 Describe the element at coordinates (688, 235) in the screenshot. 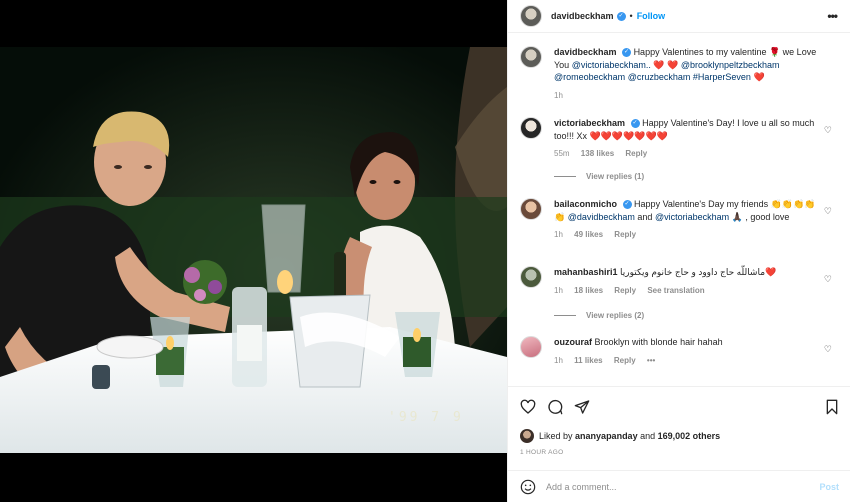

I see `comment-meta: 1h 49 likes Reply` at that location.